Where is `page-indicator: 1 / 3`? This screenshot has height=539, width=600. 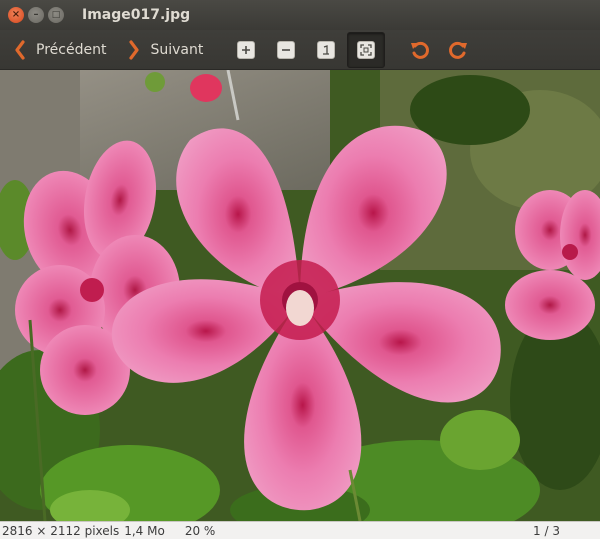
page-indicator: 1 / 3 is located at coordinates (546, 530).